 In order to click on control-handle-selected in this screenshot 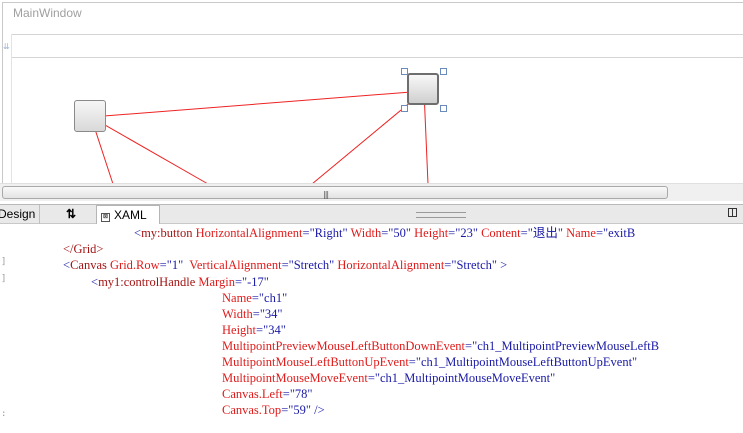, I will do `click(423, 89)`.